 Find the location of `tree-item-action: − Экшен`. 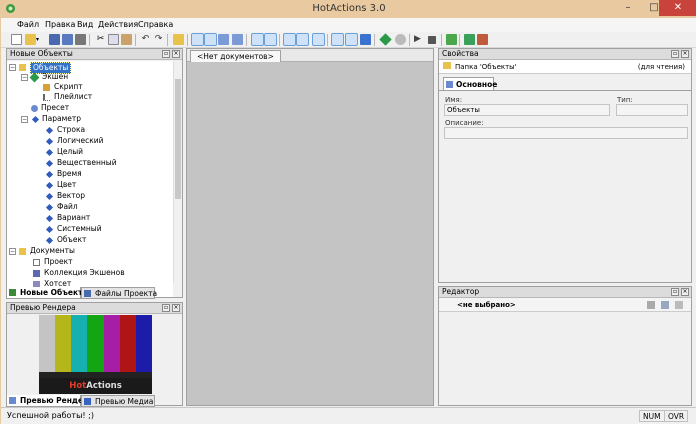

tree-item-action: − Экшен is located at coordinates (91, 77).